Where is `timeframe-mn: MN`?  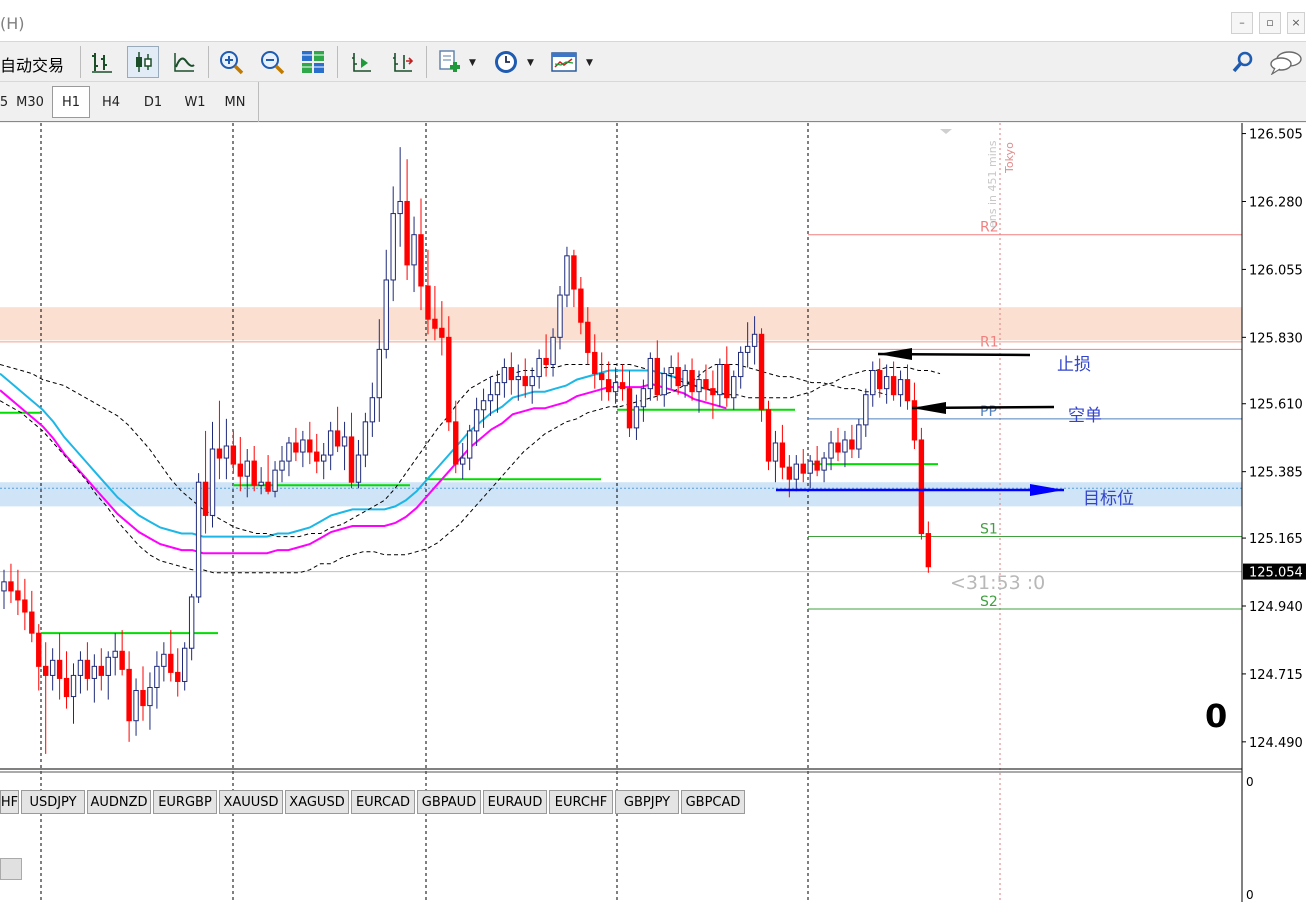
timeframe-mn: MN is located at coordinates (235, 102).